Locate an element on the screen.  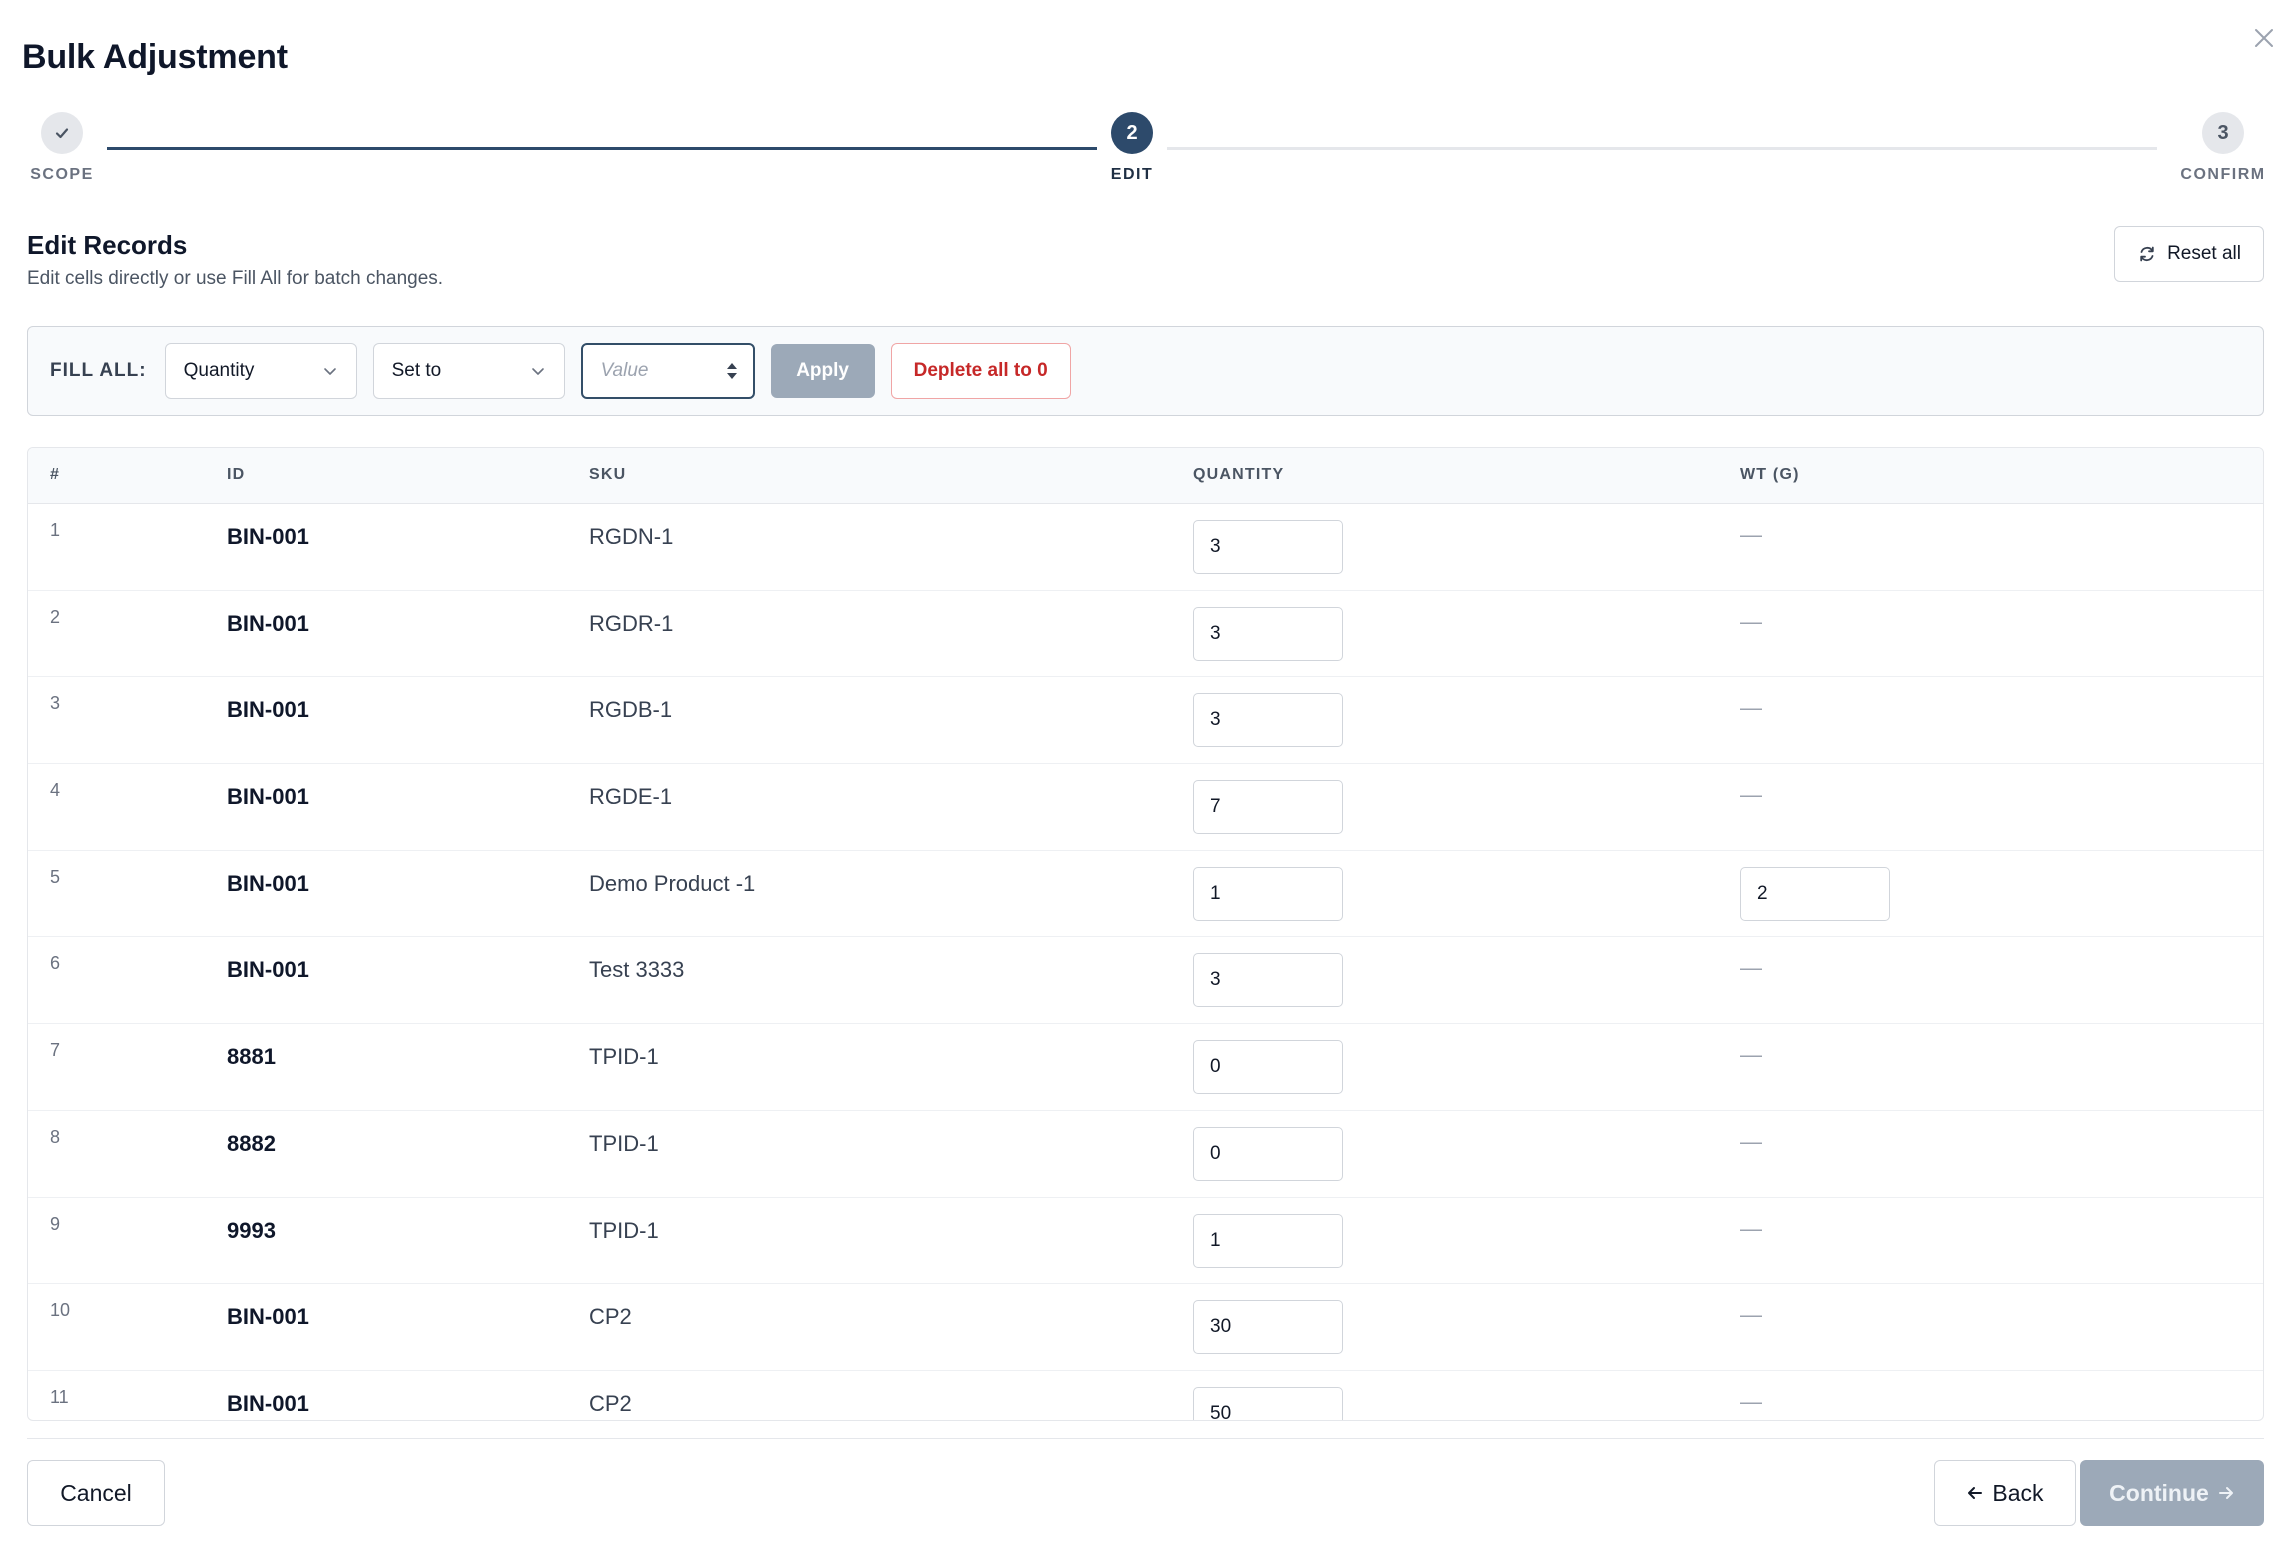
table-row: 9 9993 TPID-1 1 — is located at coordinates (1145, 1241).